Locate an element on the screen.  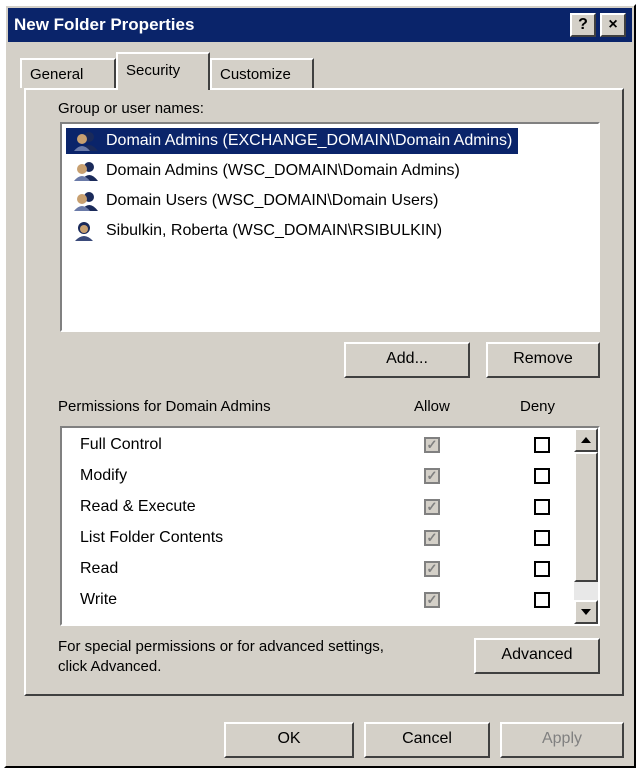
list-item-user-3: Sibulkin, Roberta (WSC_DOMAIN\RSIBULKIN) is located at coordinates (257, 231).